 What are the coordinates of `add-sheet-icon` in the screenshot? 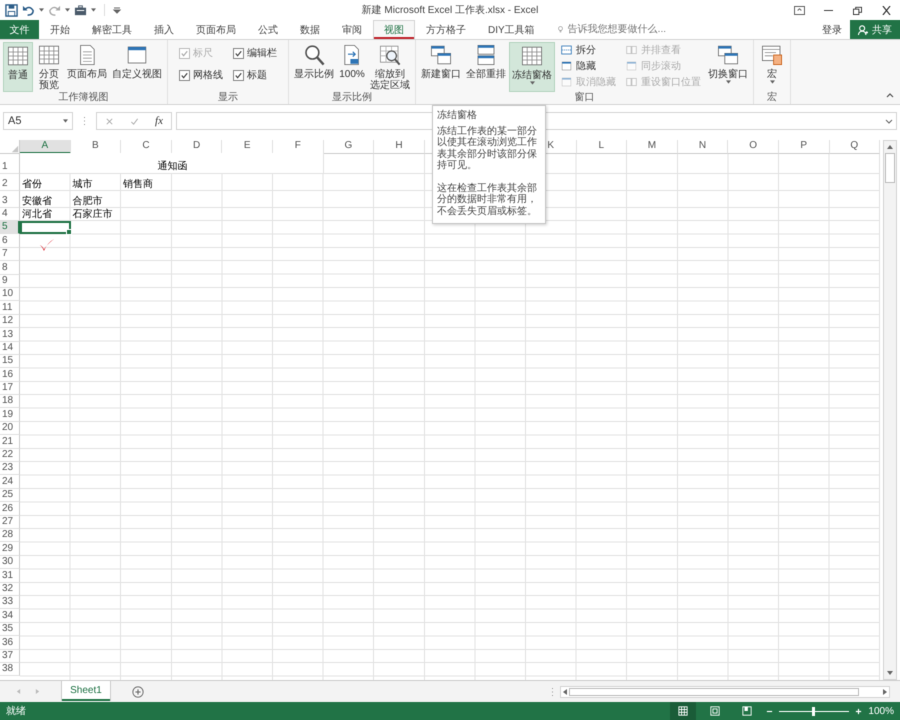 It's located at (138, 692).